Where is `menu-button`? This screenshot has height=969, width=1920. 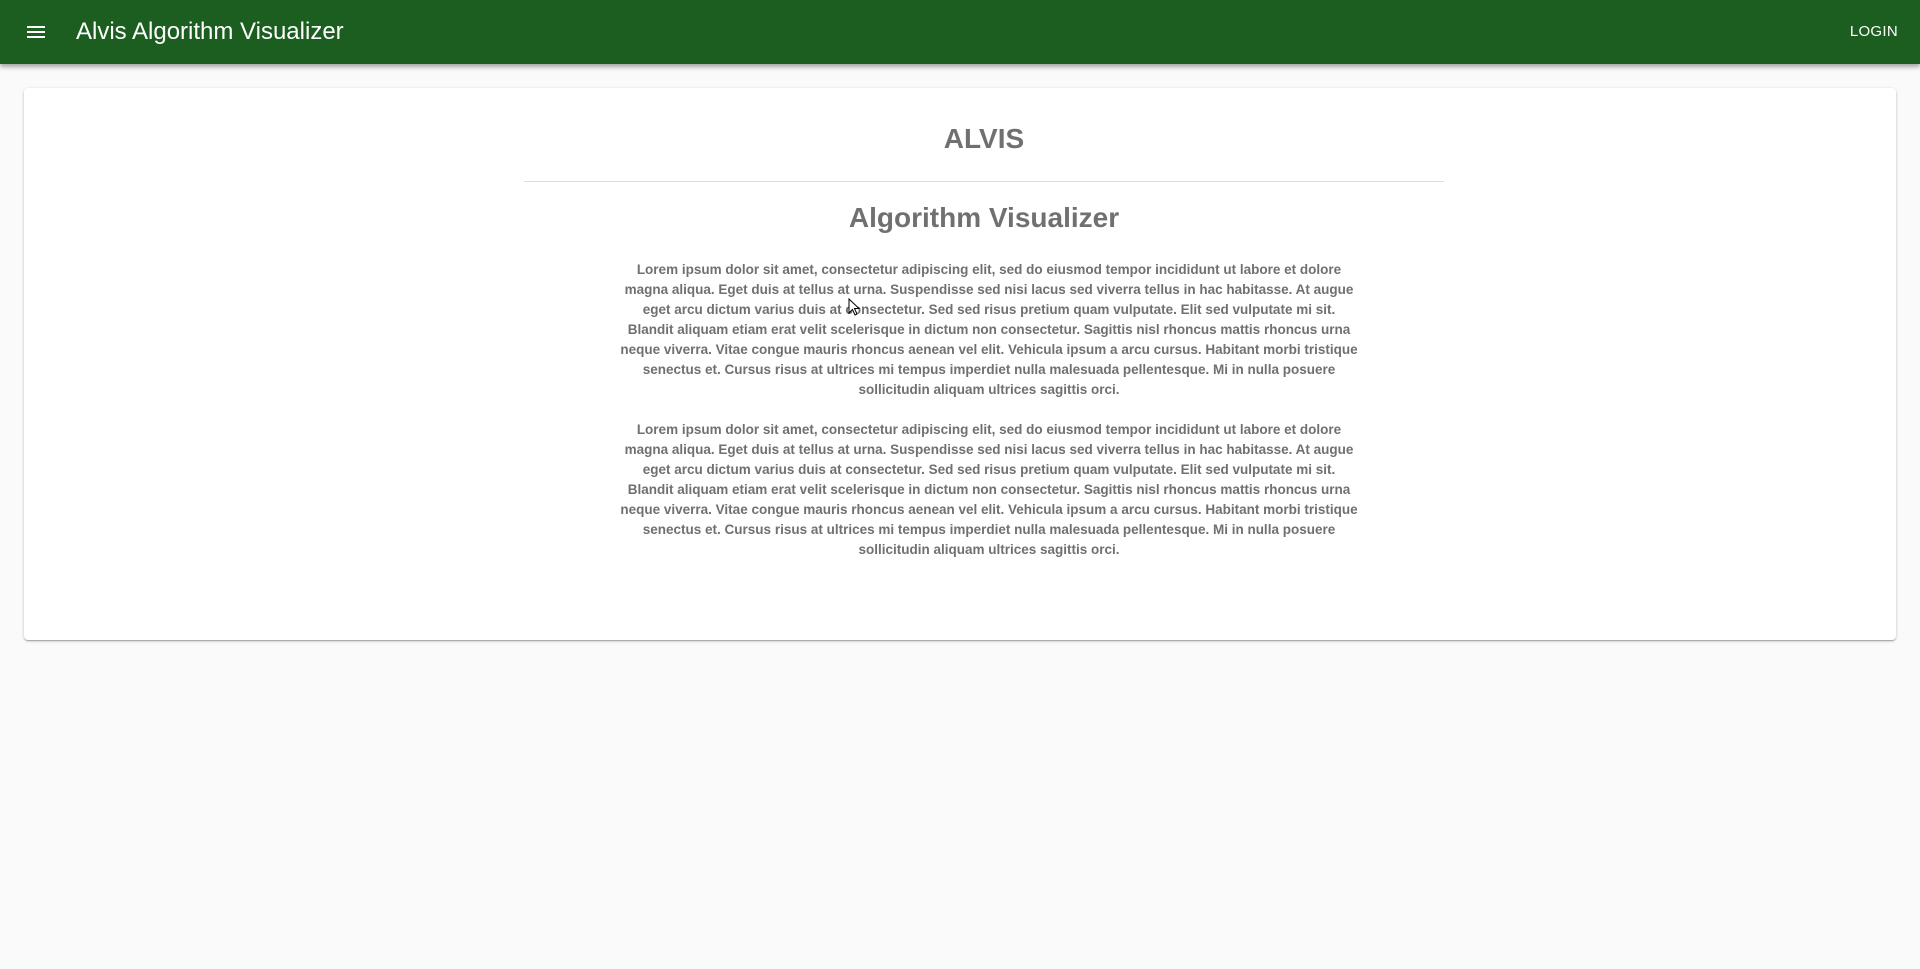 menu-button is located at coordinates (36, 32).